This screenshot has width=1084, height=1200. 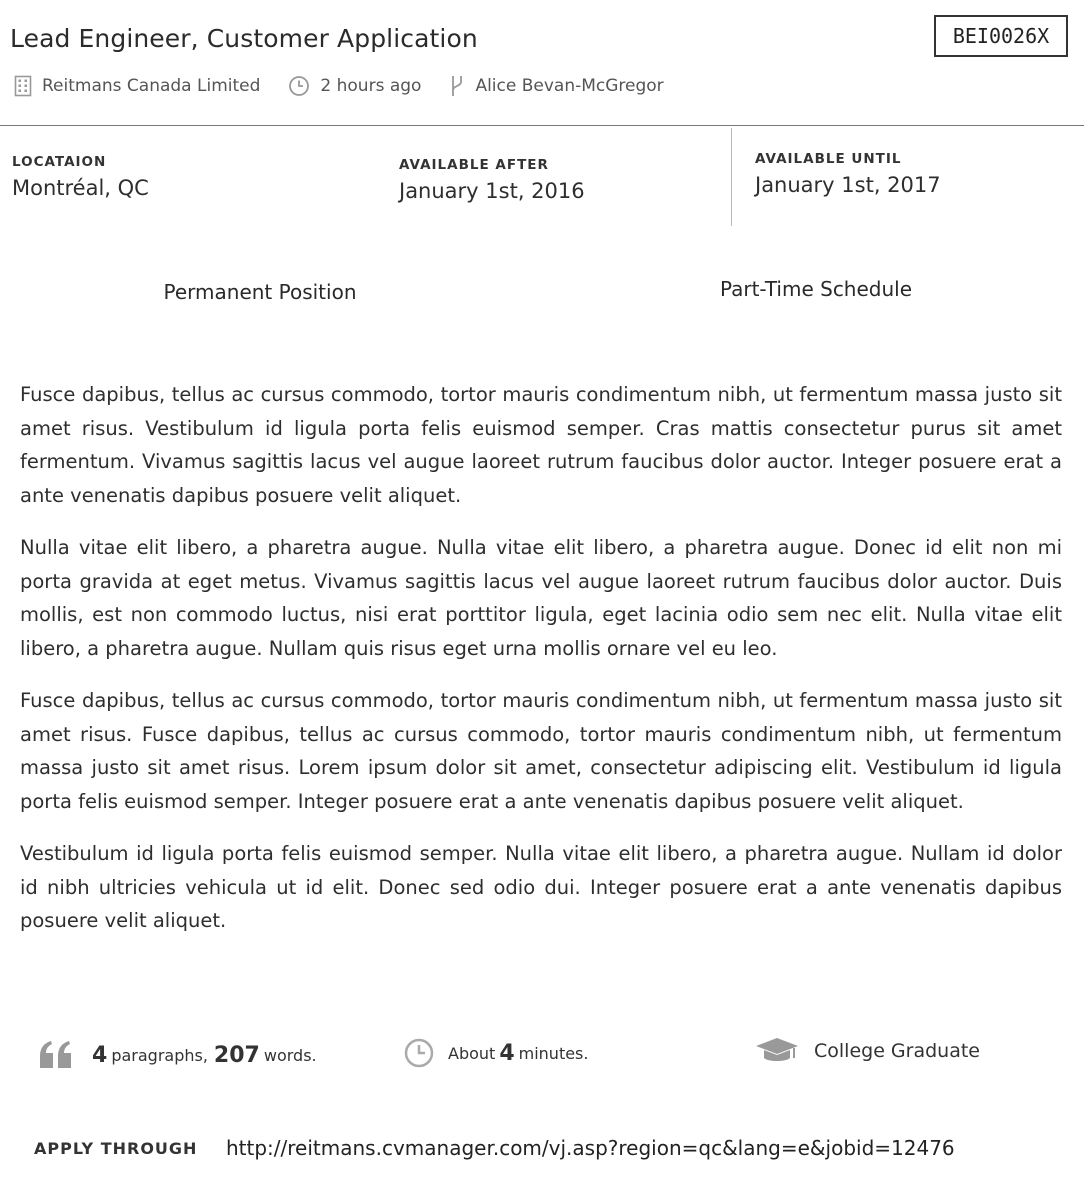 What do you see at coordinates (151, 86) in the screenshot?
I see `company-name: Reitmans Canada Limited` at bounding box center [151, 86].